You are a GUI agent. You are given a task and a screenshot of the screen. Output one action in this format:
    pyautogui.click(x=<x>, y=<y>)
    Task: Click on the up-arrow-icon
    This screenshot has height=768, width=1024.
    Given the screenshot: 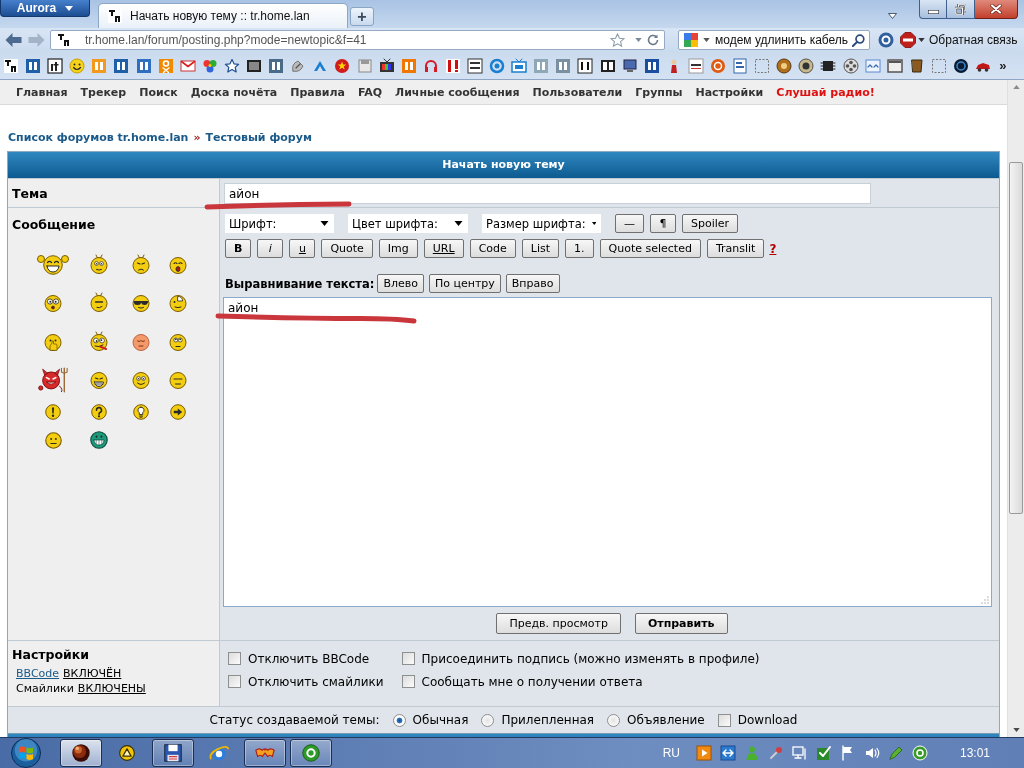 What is the action you would take?
    pyautogui.click(x=1016, y=87)
    